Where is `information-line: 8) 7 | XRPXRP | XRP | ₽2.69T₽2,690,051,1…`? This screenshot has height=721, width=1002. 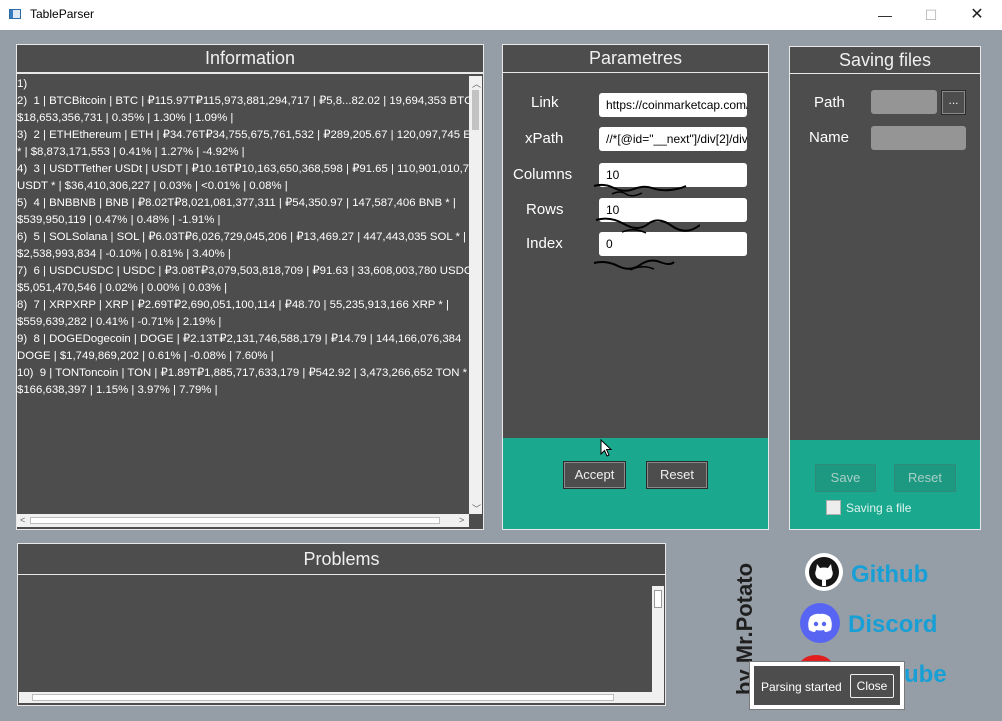 information-line: 8) 7 | XRPXRP | XRP | ₽2.69T₽2,690,051,1… is located at coordinates (233, 305).